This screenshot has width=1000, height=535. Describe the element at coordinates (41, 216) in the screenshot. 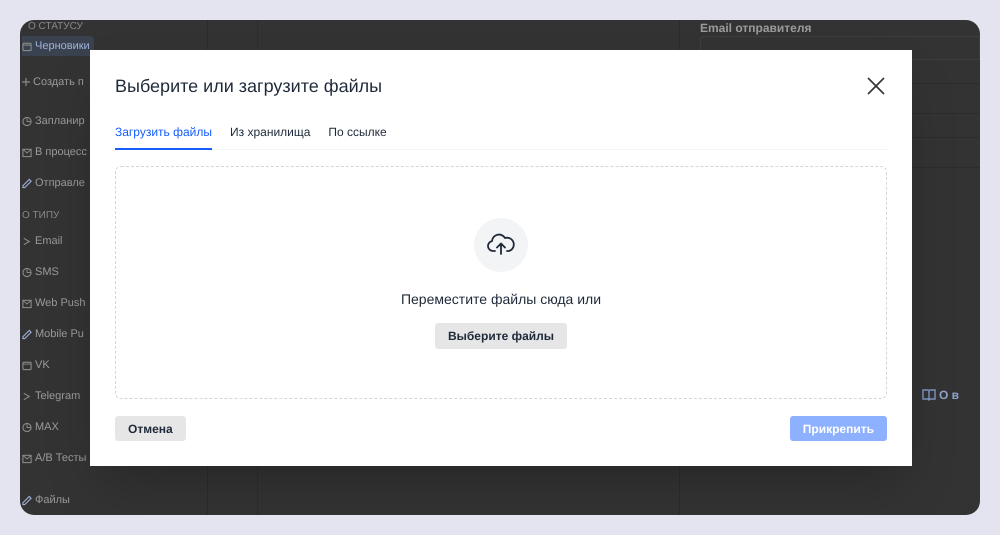

I see `section-header: О ТИПУ` at that location.